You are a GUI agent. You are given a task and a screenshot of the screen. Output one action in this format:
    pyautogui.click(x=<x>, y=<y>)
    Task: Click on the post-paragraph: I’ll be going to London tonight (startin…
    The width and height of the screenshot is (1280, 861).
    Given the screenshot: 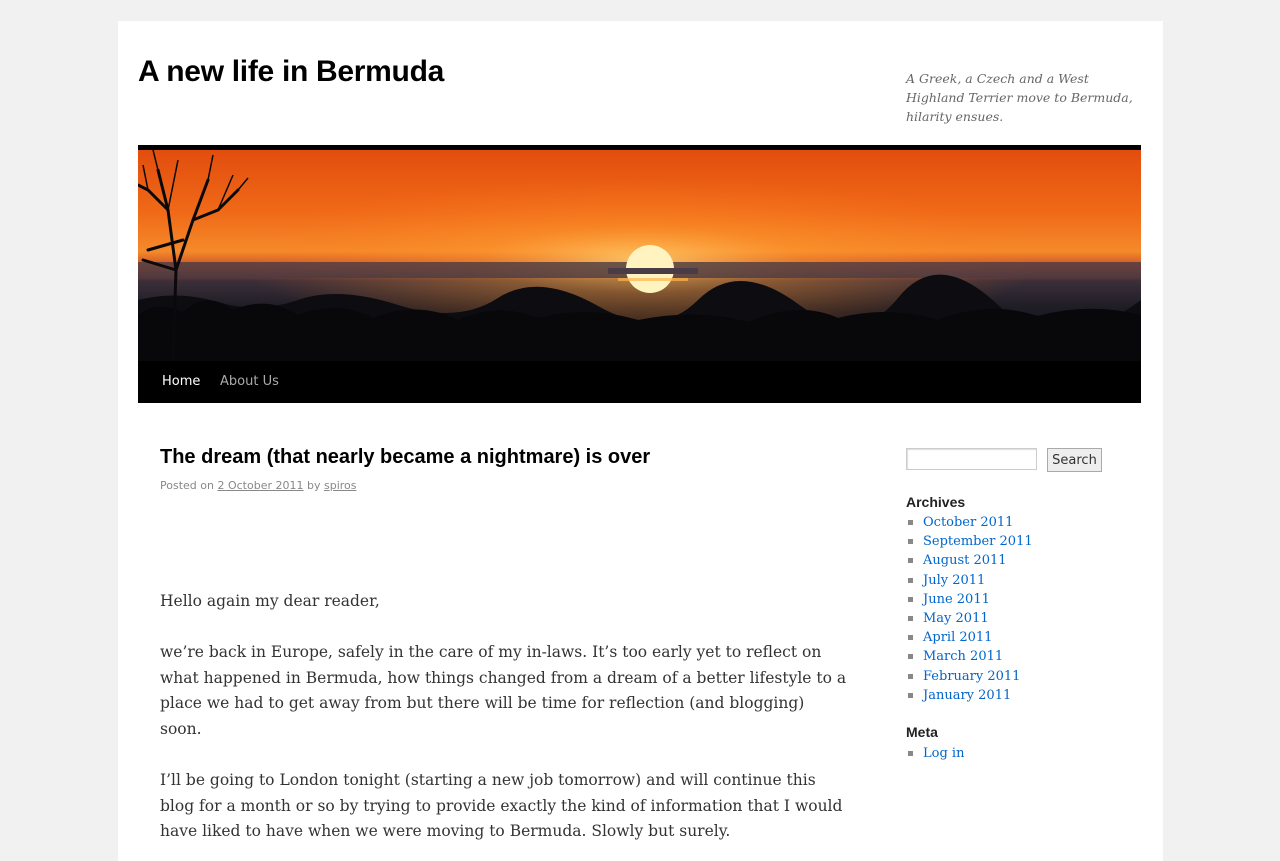 What is the action you would take?
    pyautogui.click(x=501, y=806)
    